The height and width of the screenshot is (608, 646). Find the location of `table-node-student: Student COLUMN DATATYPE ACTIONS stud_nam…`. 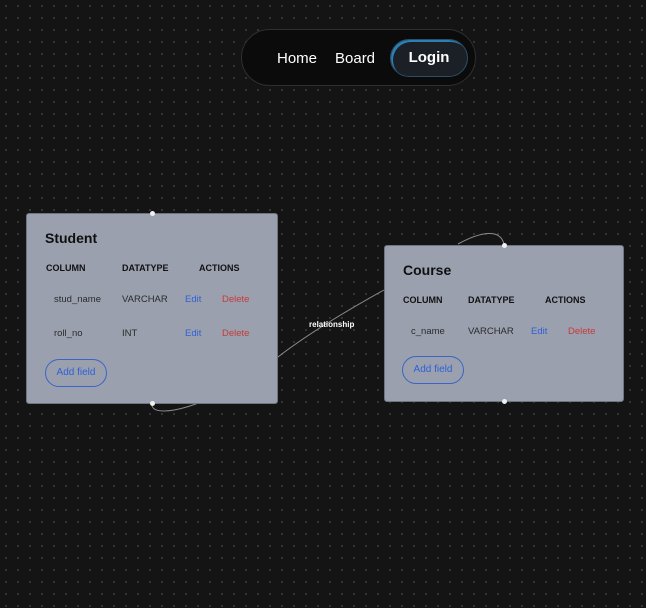

table-node-student: Student COLUMN DATATYPE ACTIONS stud_nam… is located at coordinates (152, 308).